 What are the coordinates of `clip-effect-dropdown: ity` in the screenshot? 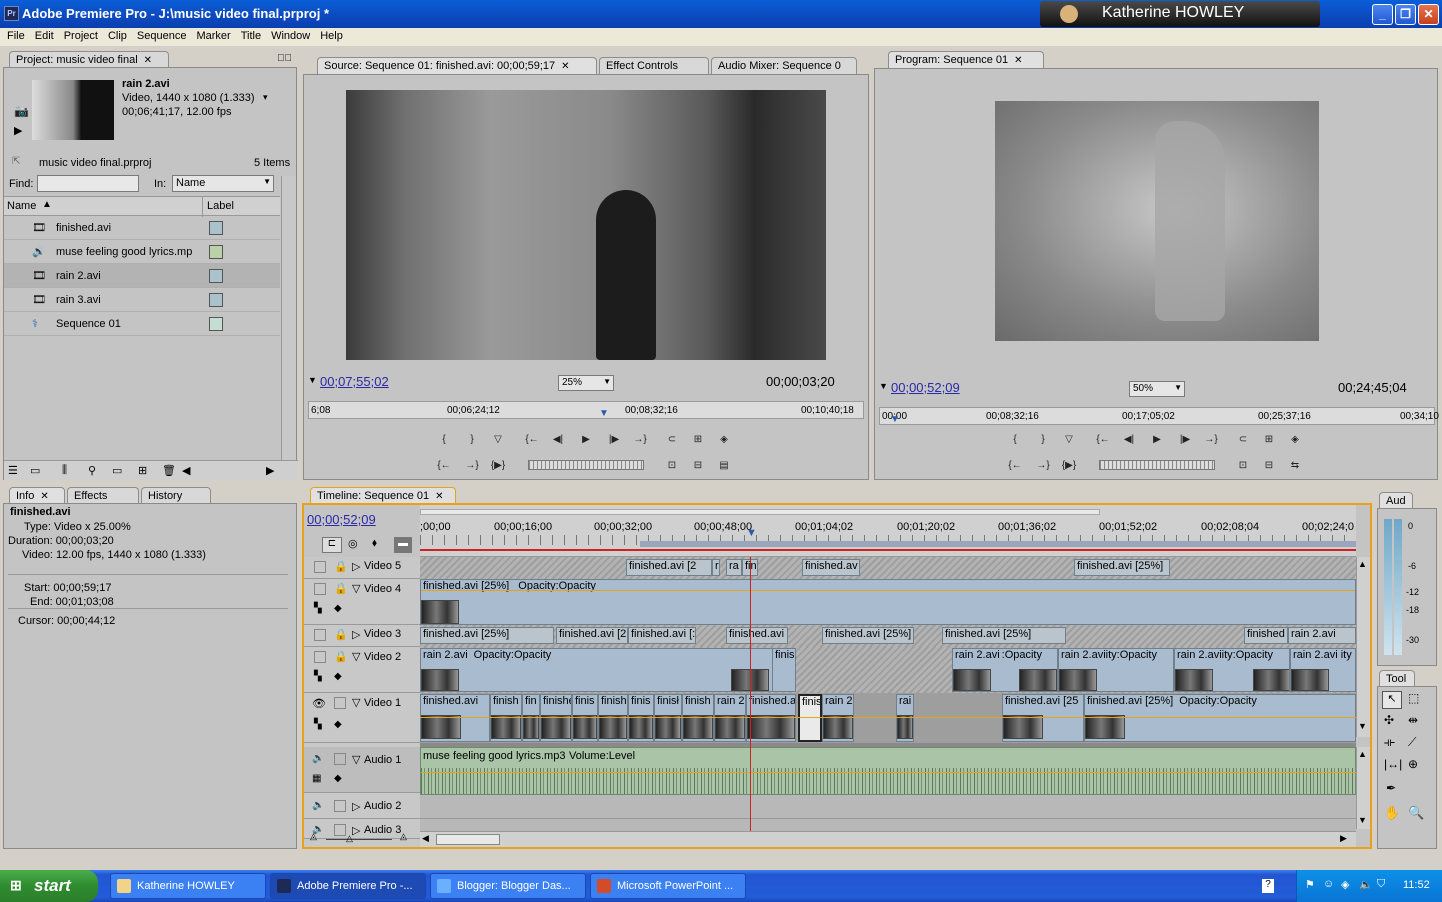 It's located at (1346, 655).